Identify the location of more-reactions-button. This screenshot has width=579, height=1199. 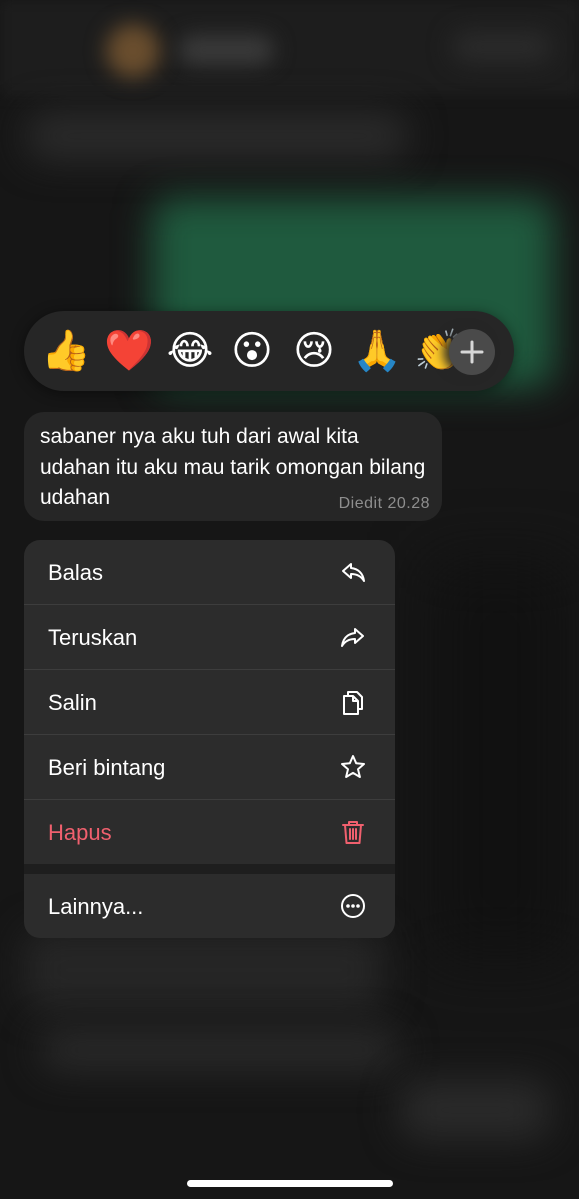
(472, 352).